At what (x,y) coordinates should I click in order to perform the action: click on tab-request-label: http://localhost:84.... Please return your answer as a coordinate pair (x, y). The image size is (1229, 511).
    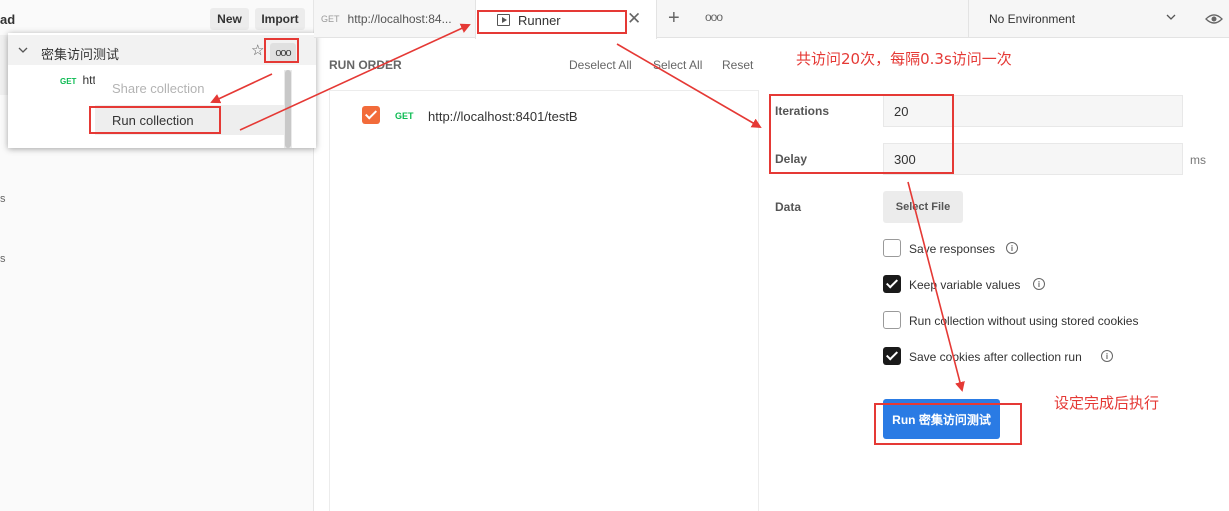
    Looking at the image, I should click on (399, 19).